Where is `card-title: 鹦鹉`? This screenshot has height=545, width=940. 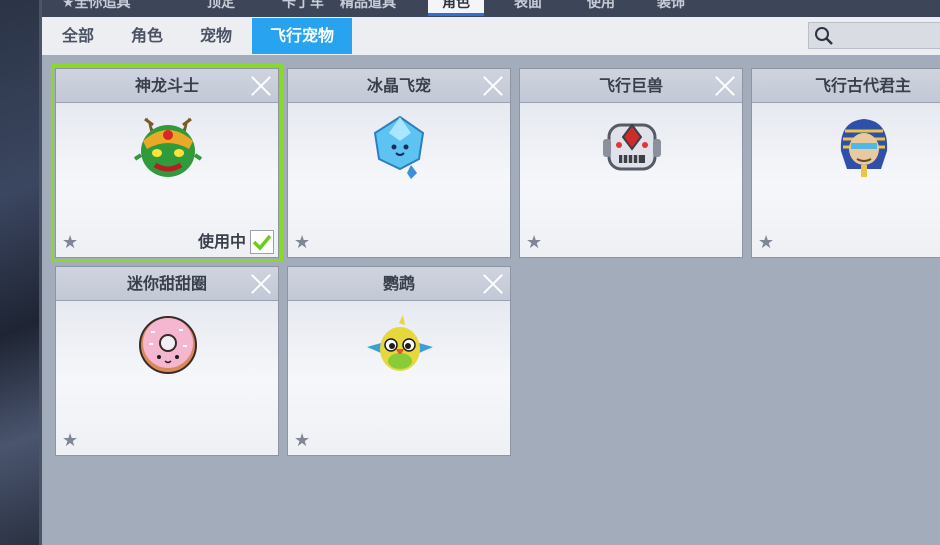
card-title: 鹦鹉 is located at coordinates (398, 283).